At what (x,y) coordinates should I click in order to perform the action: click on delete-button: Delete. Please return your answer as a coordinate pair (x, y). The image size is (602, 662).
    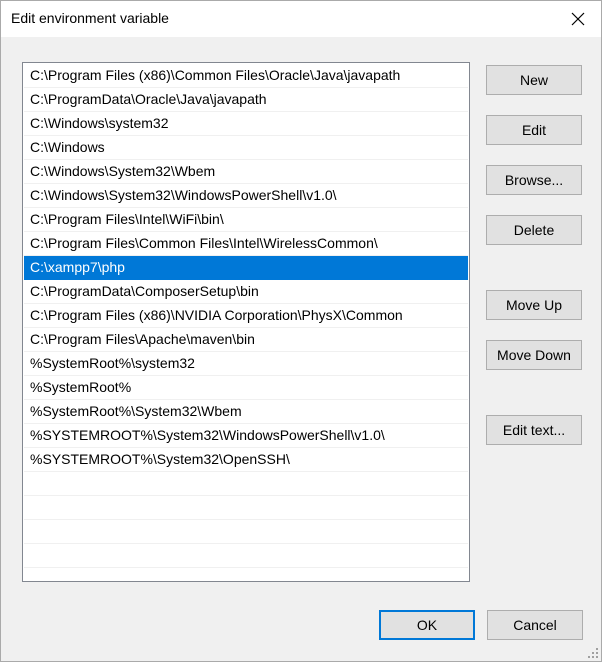
    Looking at the image, I should click on (534, 230).